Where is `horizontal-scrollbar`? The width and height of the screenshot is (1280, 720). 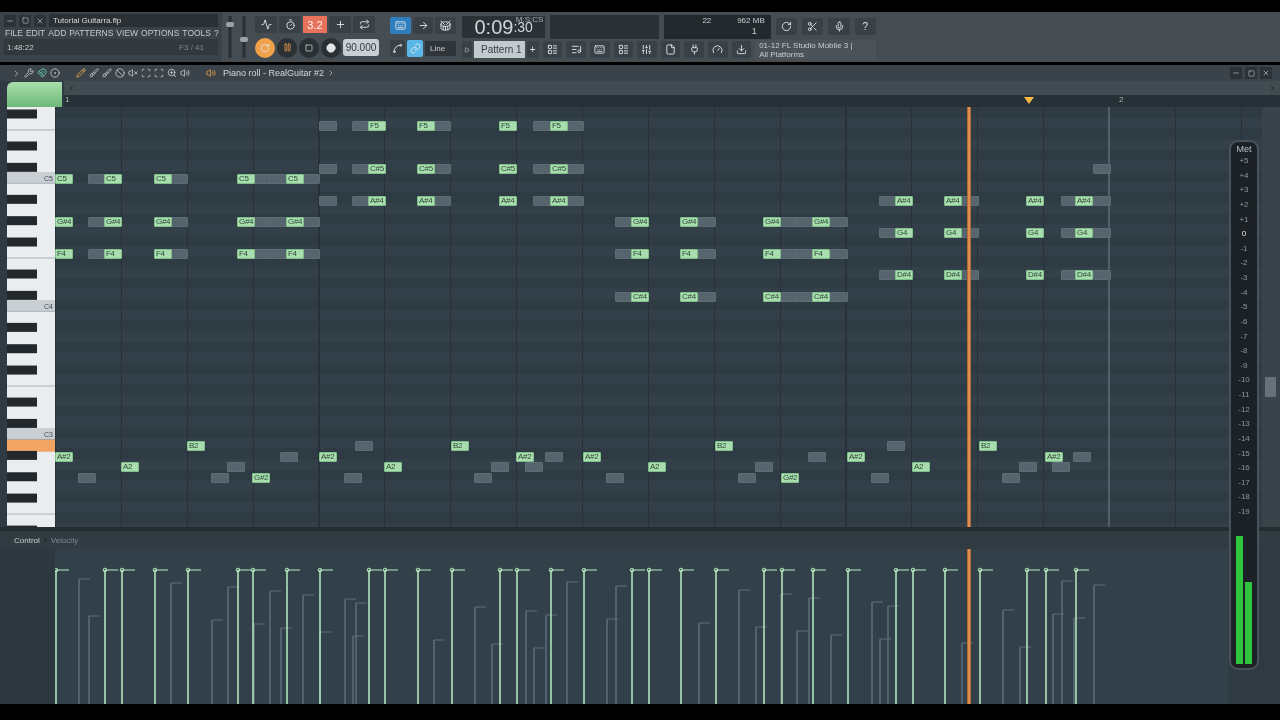
horizontal-scrollbar is located at coordinates (672, 88).